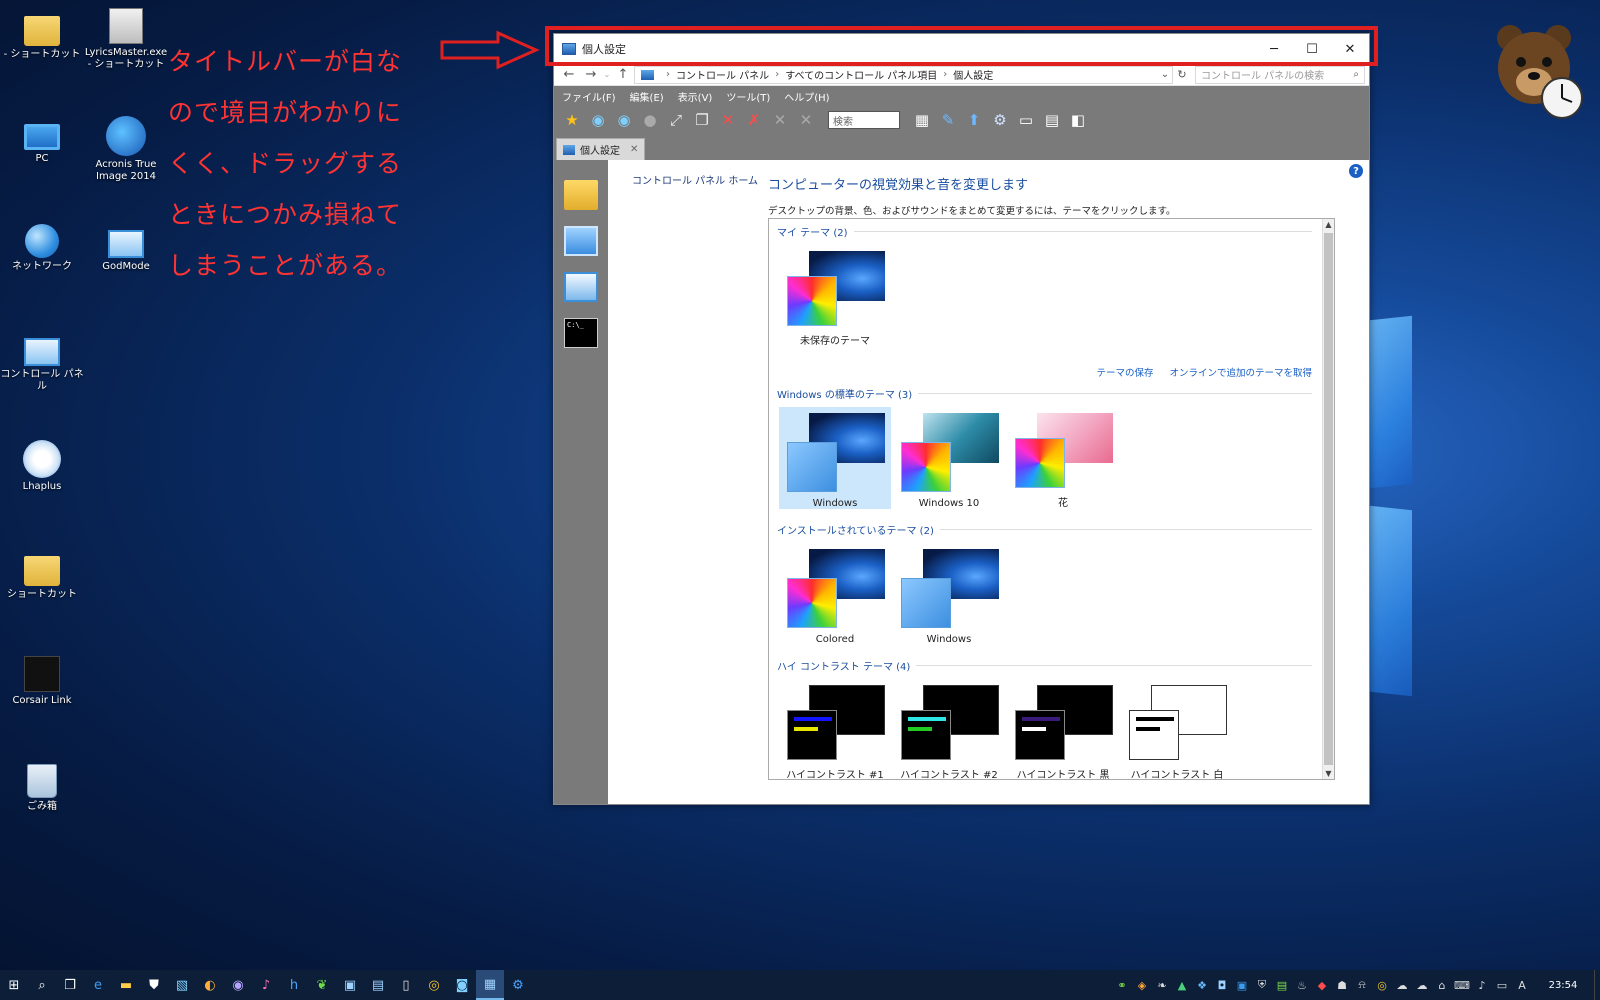 The width and height of the screenshot is (1600, 1000). Describe the element at coordinates (581, 195) in the screenshot. I see `explorer-folder-icon` at that location.